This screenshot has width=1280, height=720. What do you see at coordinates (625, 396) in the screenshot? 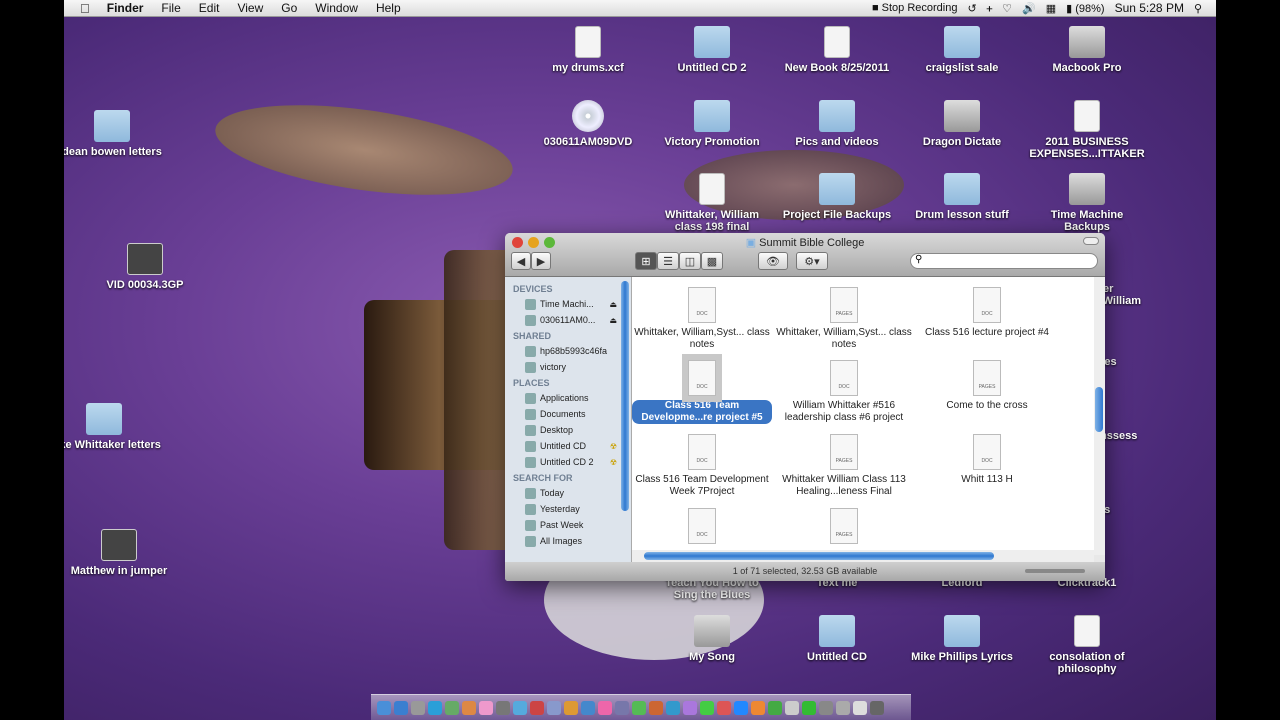
I see `sidebar-scrollbar` at bounding box center [625, 396].